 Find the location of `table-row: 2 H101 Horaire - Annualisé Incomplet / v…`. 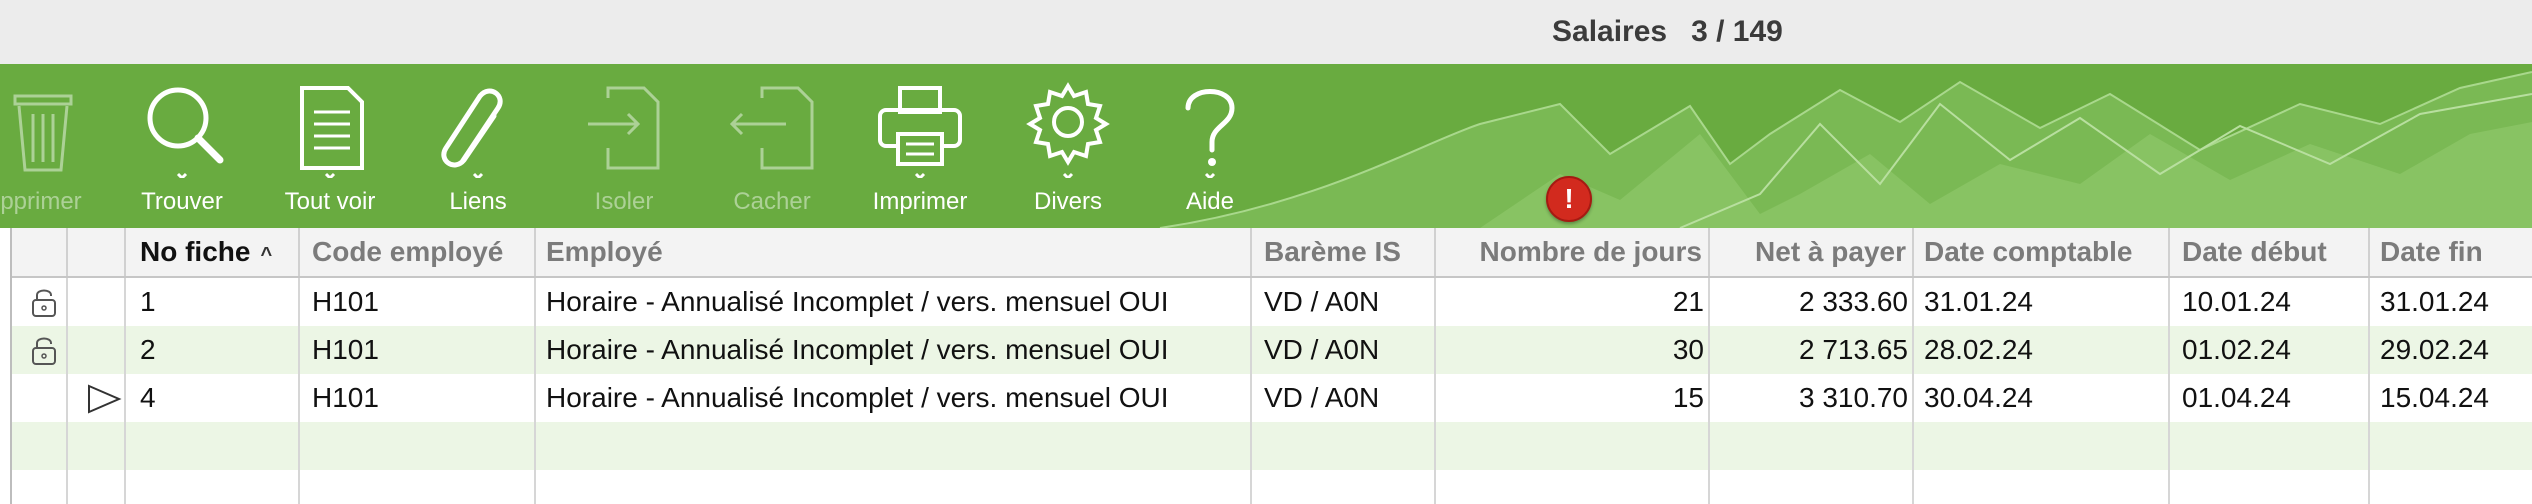

table-row: 2 H101 Horaire - Annualisé Incomplet / v… is located at coordinates (1272, 350).